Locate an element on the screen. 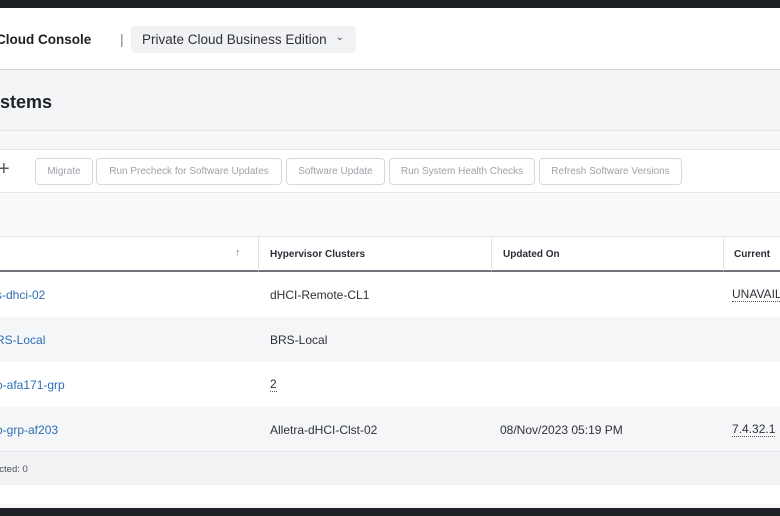 This screenshot has height=516, width=780. selected-count: ected: 0 is located at coordinates (14, 469).